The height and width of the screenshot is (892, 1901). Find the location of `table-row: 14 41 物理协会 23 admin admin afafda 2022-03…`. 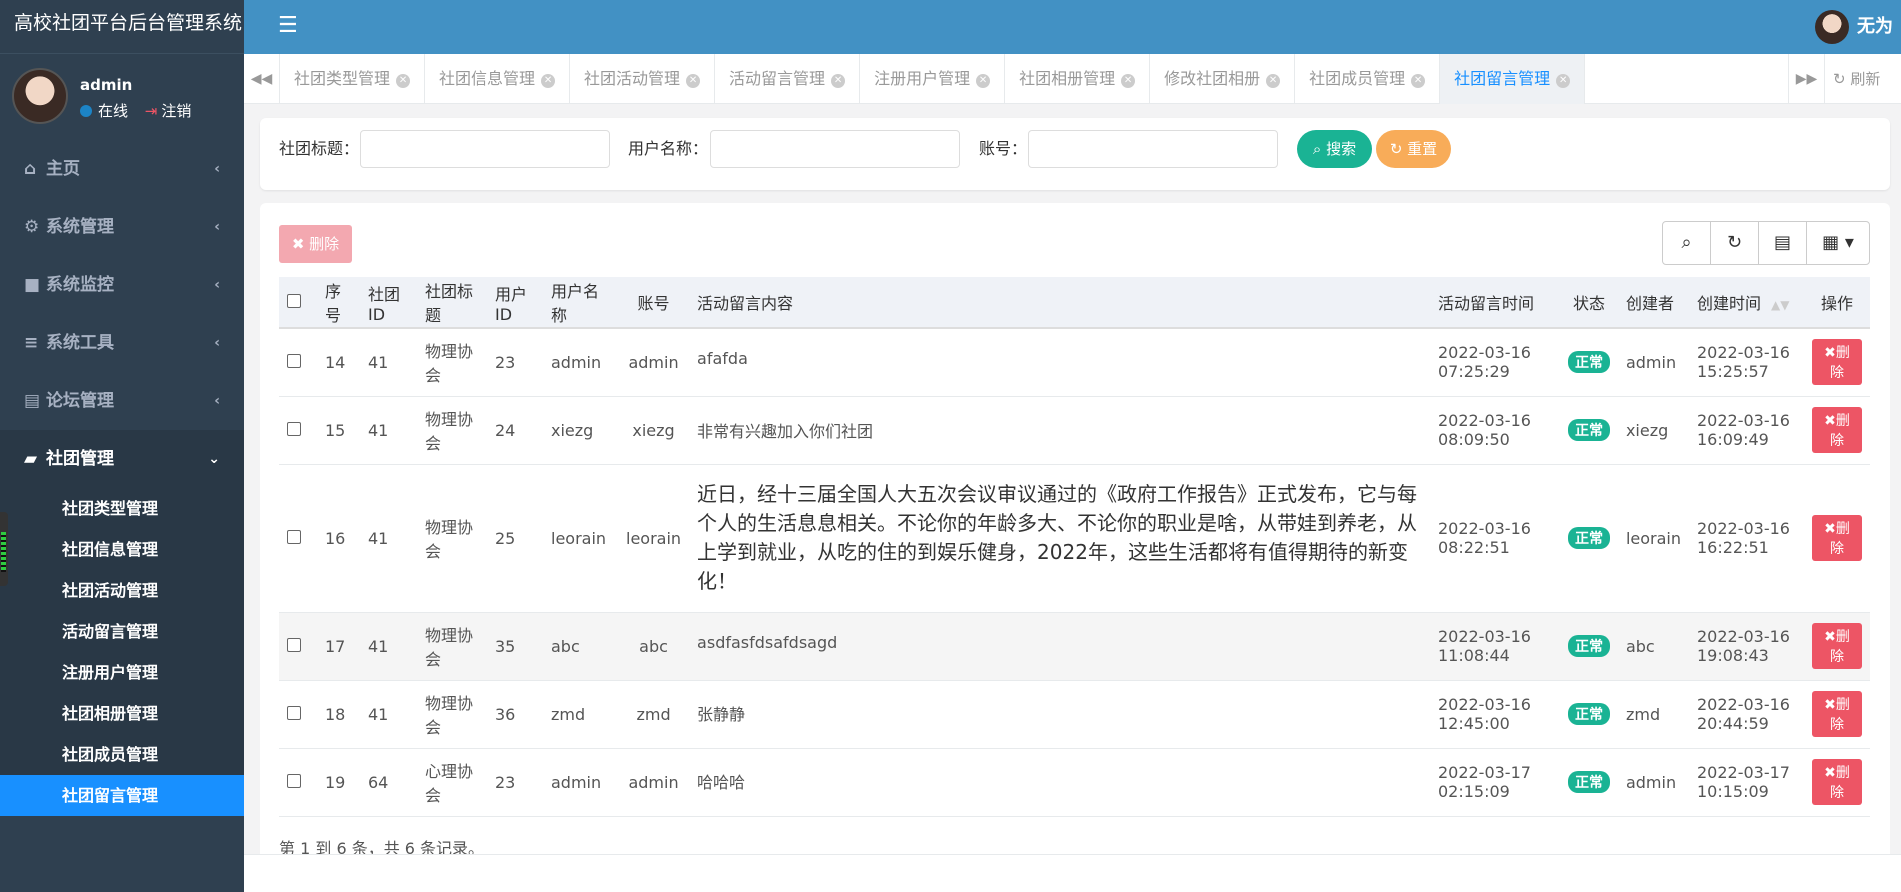

table-row: 14 41 物理协会 23 admin admin afafda 2022-03… is located at coordinates (1074, 362).